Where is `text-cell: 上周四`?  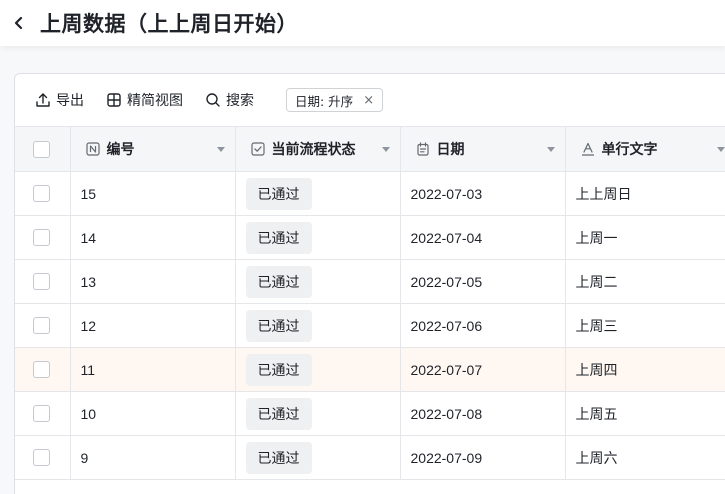
text-cell: 上周四 is located at coordinates (645, 369).